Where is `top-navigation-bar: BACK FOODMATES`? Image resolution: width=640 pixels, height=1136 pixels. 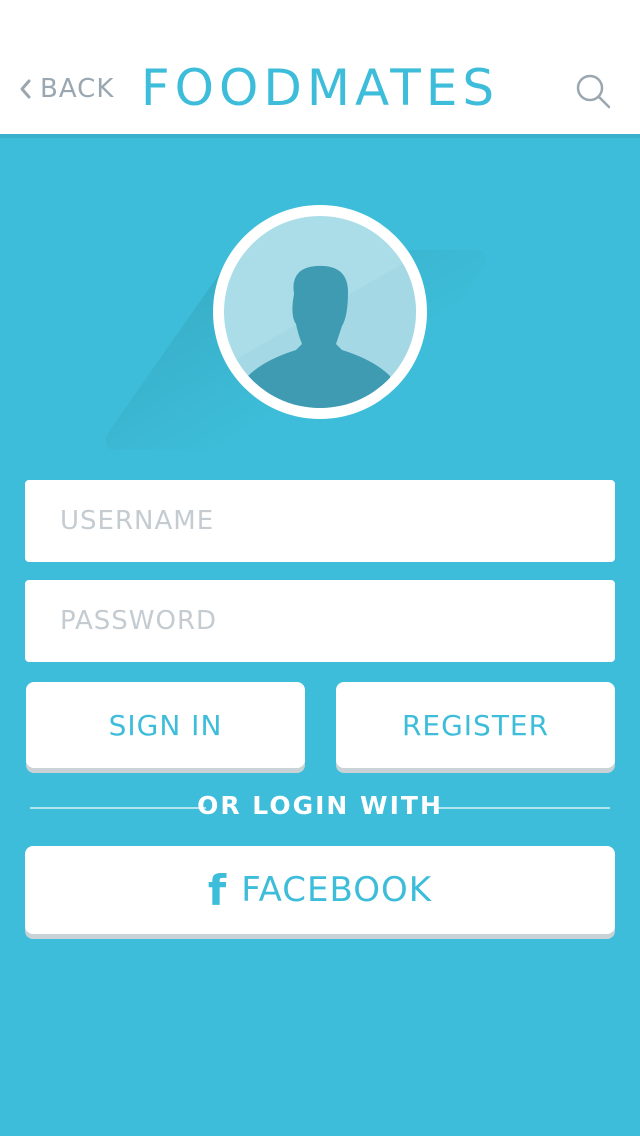 top-navigation-bar: BACK FOODMATES is located at coordinates (320, 67).